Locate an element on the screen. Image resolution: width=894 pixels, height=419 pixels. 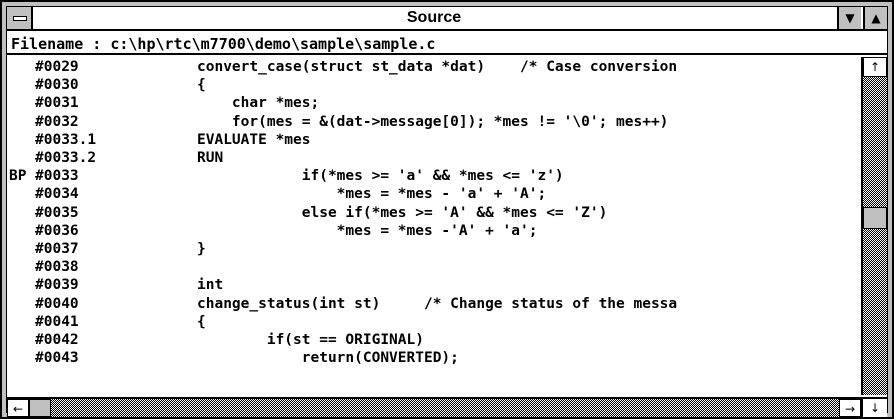
code-line: #0036 *mes = *mes -'A' + 'a'; is located at coordinates (433, 231).